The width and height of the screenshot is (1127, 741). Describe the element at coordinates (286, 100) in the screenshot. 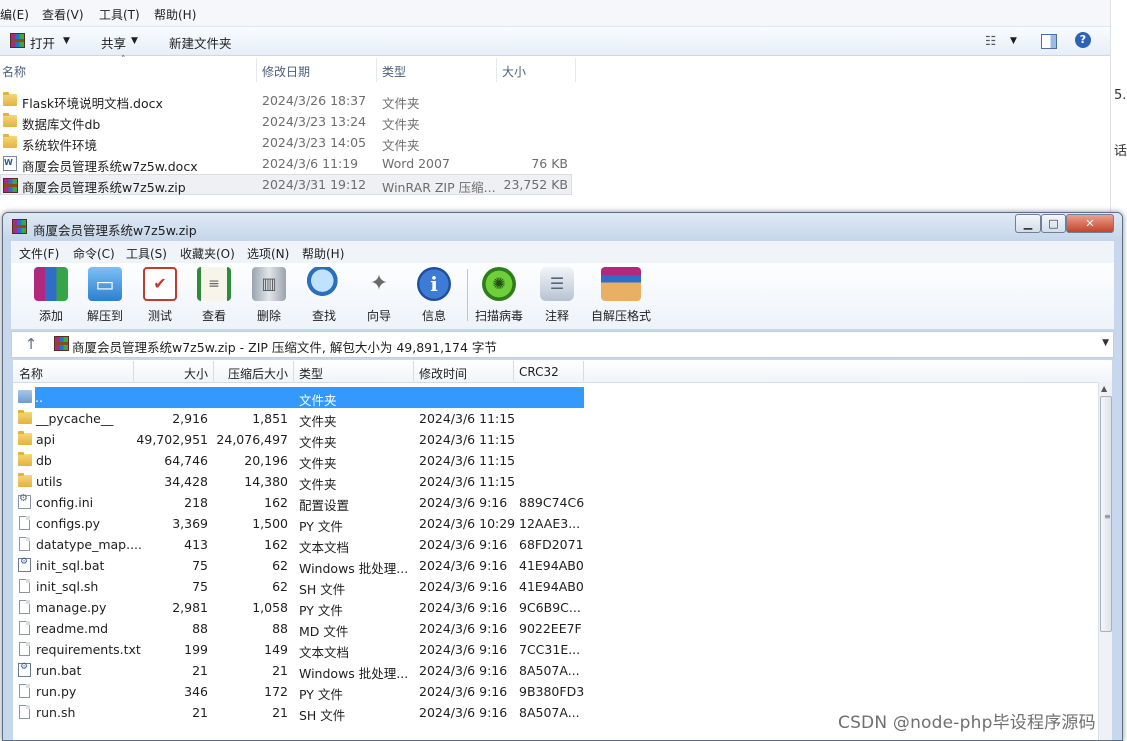

I see `file-row: Flask环境说明文档.docx 2024/3/26 18:37 文件夹` at that location.